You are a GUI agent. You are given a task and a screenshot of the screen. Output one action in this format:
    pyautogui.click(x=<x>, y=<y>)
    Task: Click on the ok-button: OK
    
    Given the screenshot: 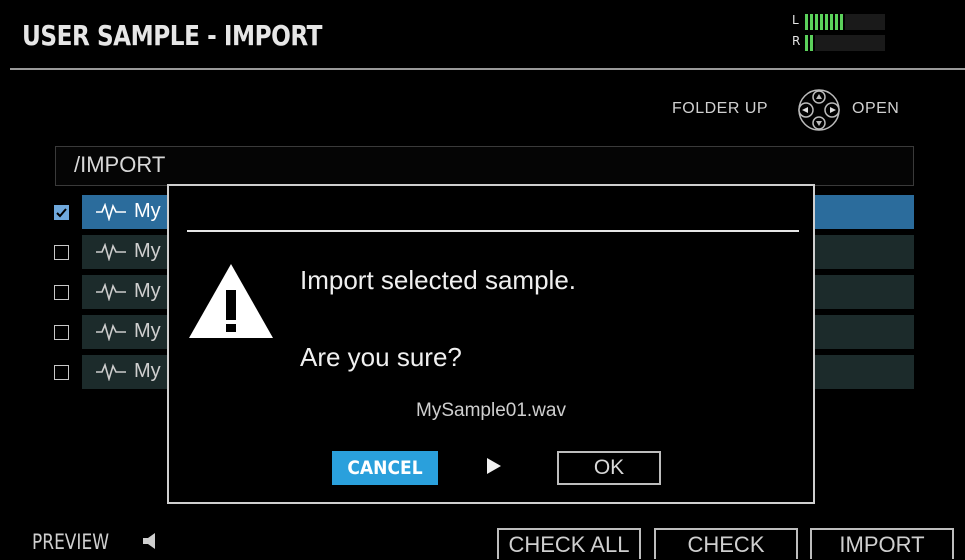 What is the action you would take?
    pyautogui.click(x=609, y=468)
    